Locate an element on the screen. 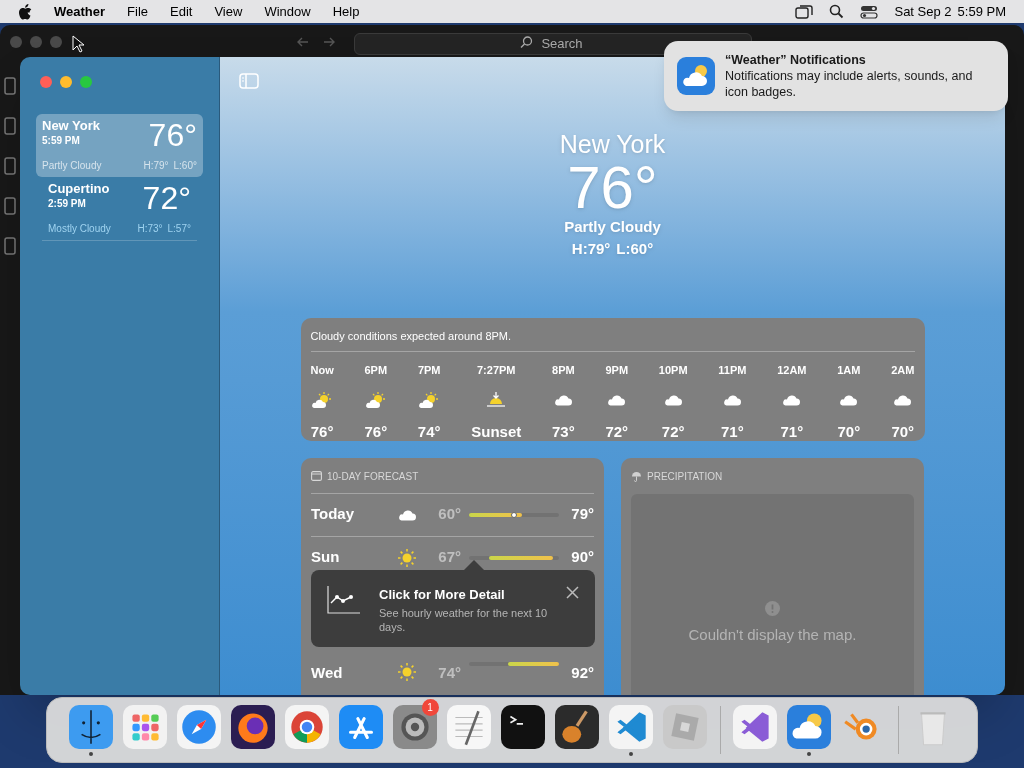 The image size is (1024, 768). condition: Mostly Cloudy is located at coordinates (79, 229).